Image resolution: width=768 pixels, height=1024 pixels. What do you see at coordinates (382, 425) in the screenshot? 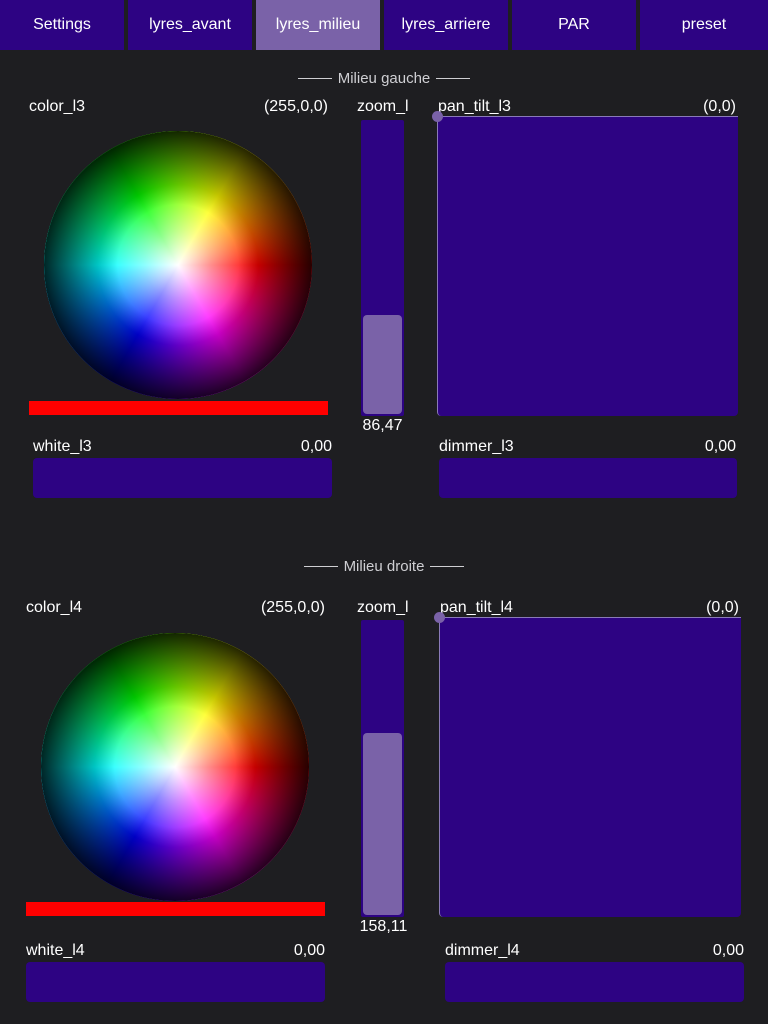
I see `zoom-value: 86,47` at bounding box center [382, 425].